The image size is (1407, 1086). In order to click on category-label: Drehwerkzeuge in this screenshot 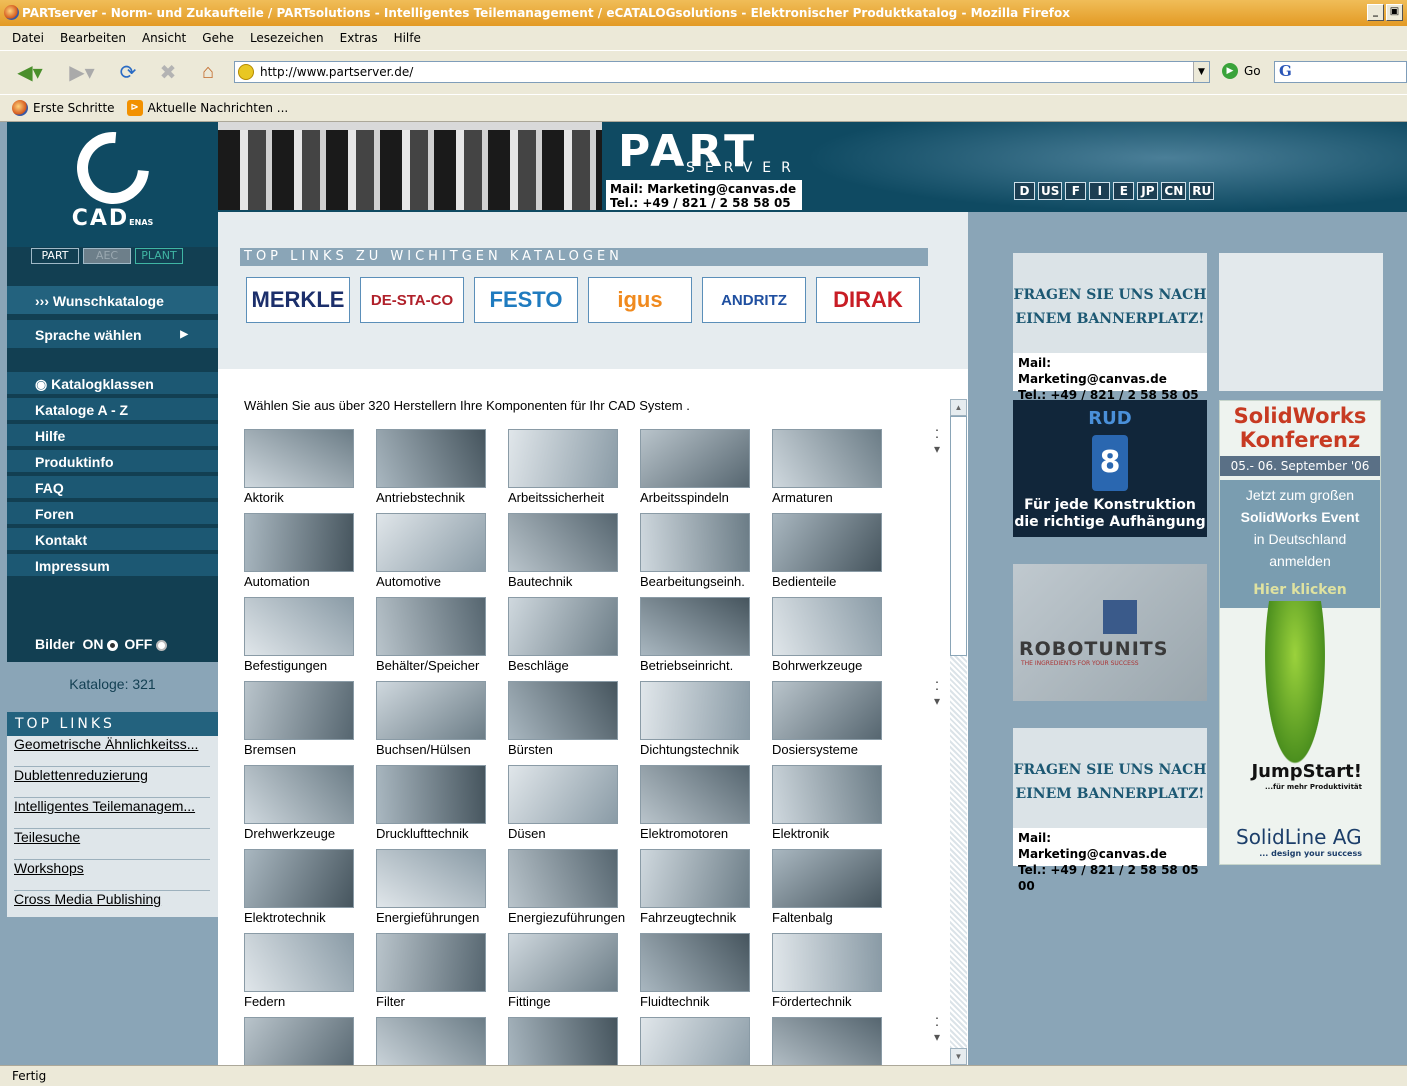, I will do `click(289, 833)`.